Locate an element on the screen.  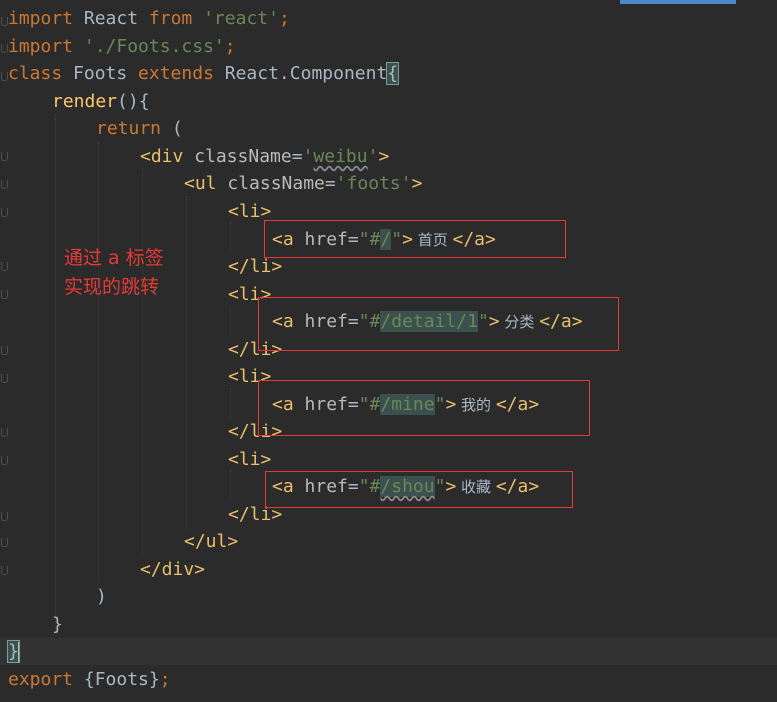
code-line-1: import React from 'react'; is located at coordinates (149, 18).